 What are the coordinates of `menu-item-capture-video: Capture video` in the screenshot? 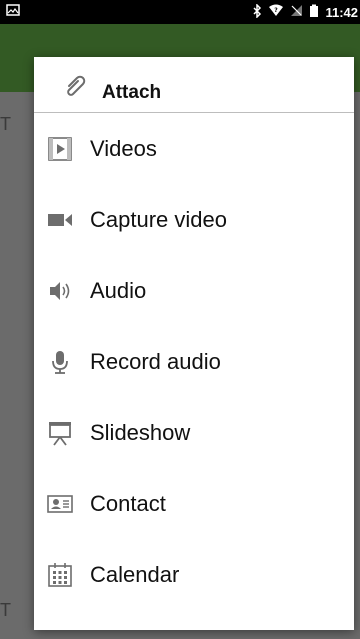 It's located at (194, 219).